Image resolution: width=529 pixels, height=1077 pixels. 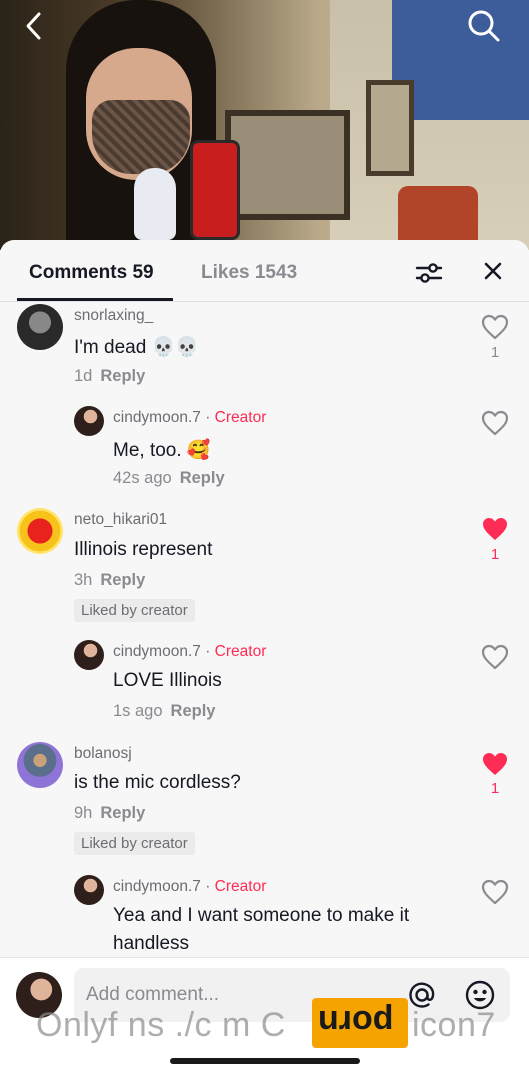 What do you see at coordinates (454, 1025) in the screenshot?
I see `watermark-suffix: icon7` at bounding box center [454, 1025].